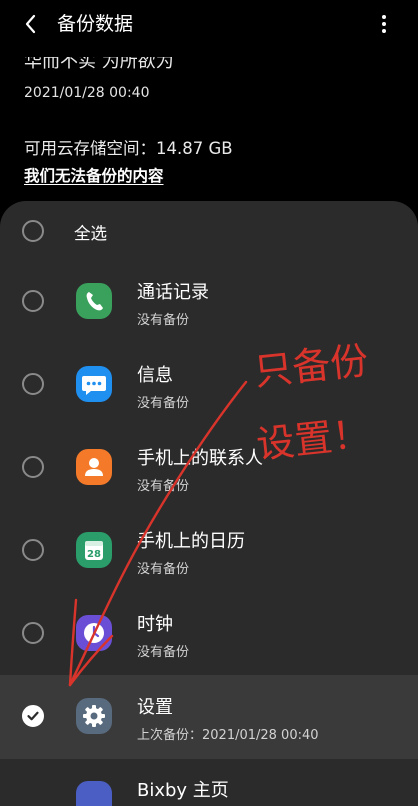  Describe the element at coordinates (30, 24) in the screenshot. I see `back-arrow-icon` at that location.